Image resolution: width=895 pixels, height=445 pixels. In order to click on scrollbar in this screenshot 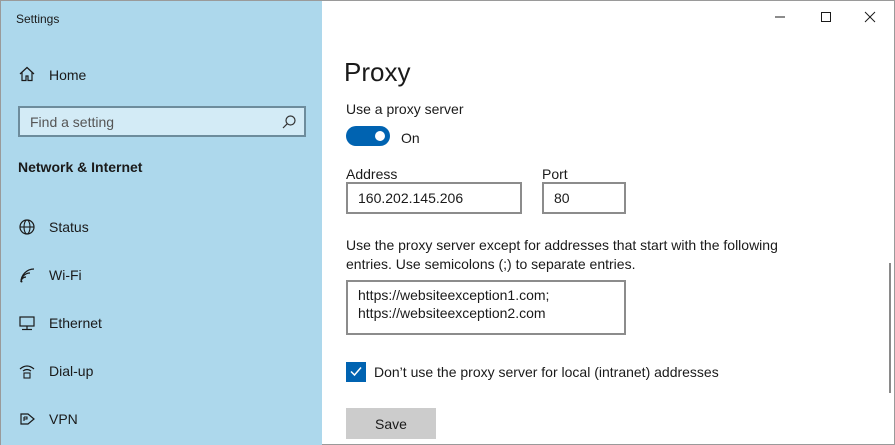, I will do `click(890, 328)`.